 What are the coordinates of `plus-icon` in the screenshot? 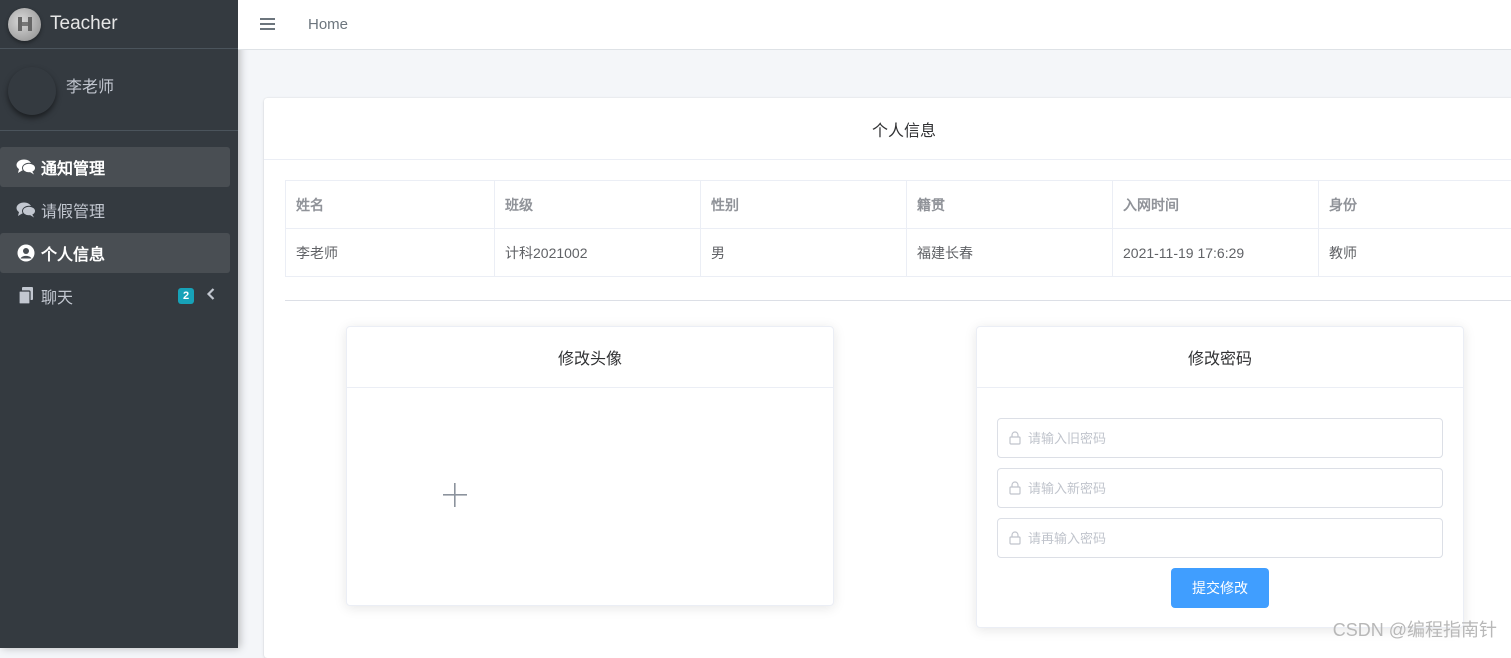 It's located at (455, 495).